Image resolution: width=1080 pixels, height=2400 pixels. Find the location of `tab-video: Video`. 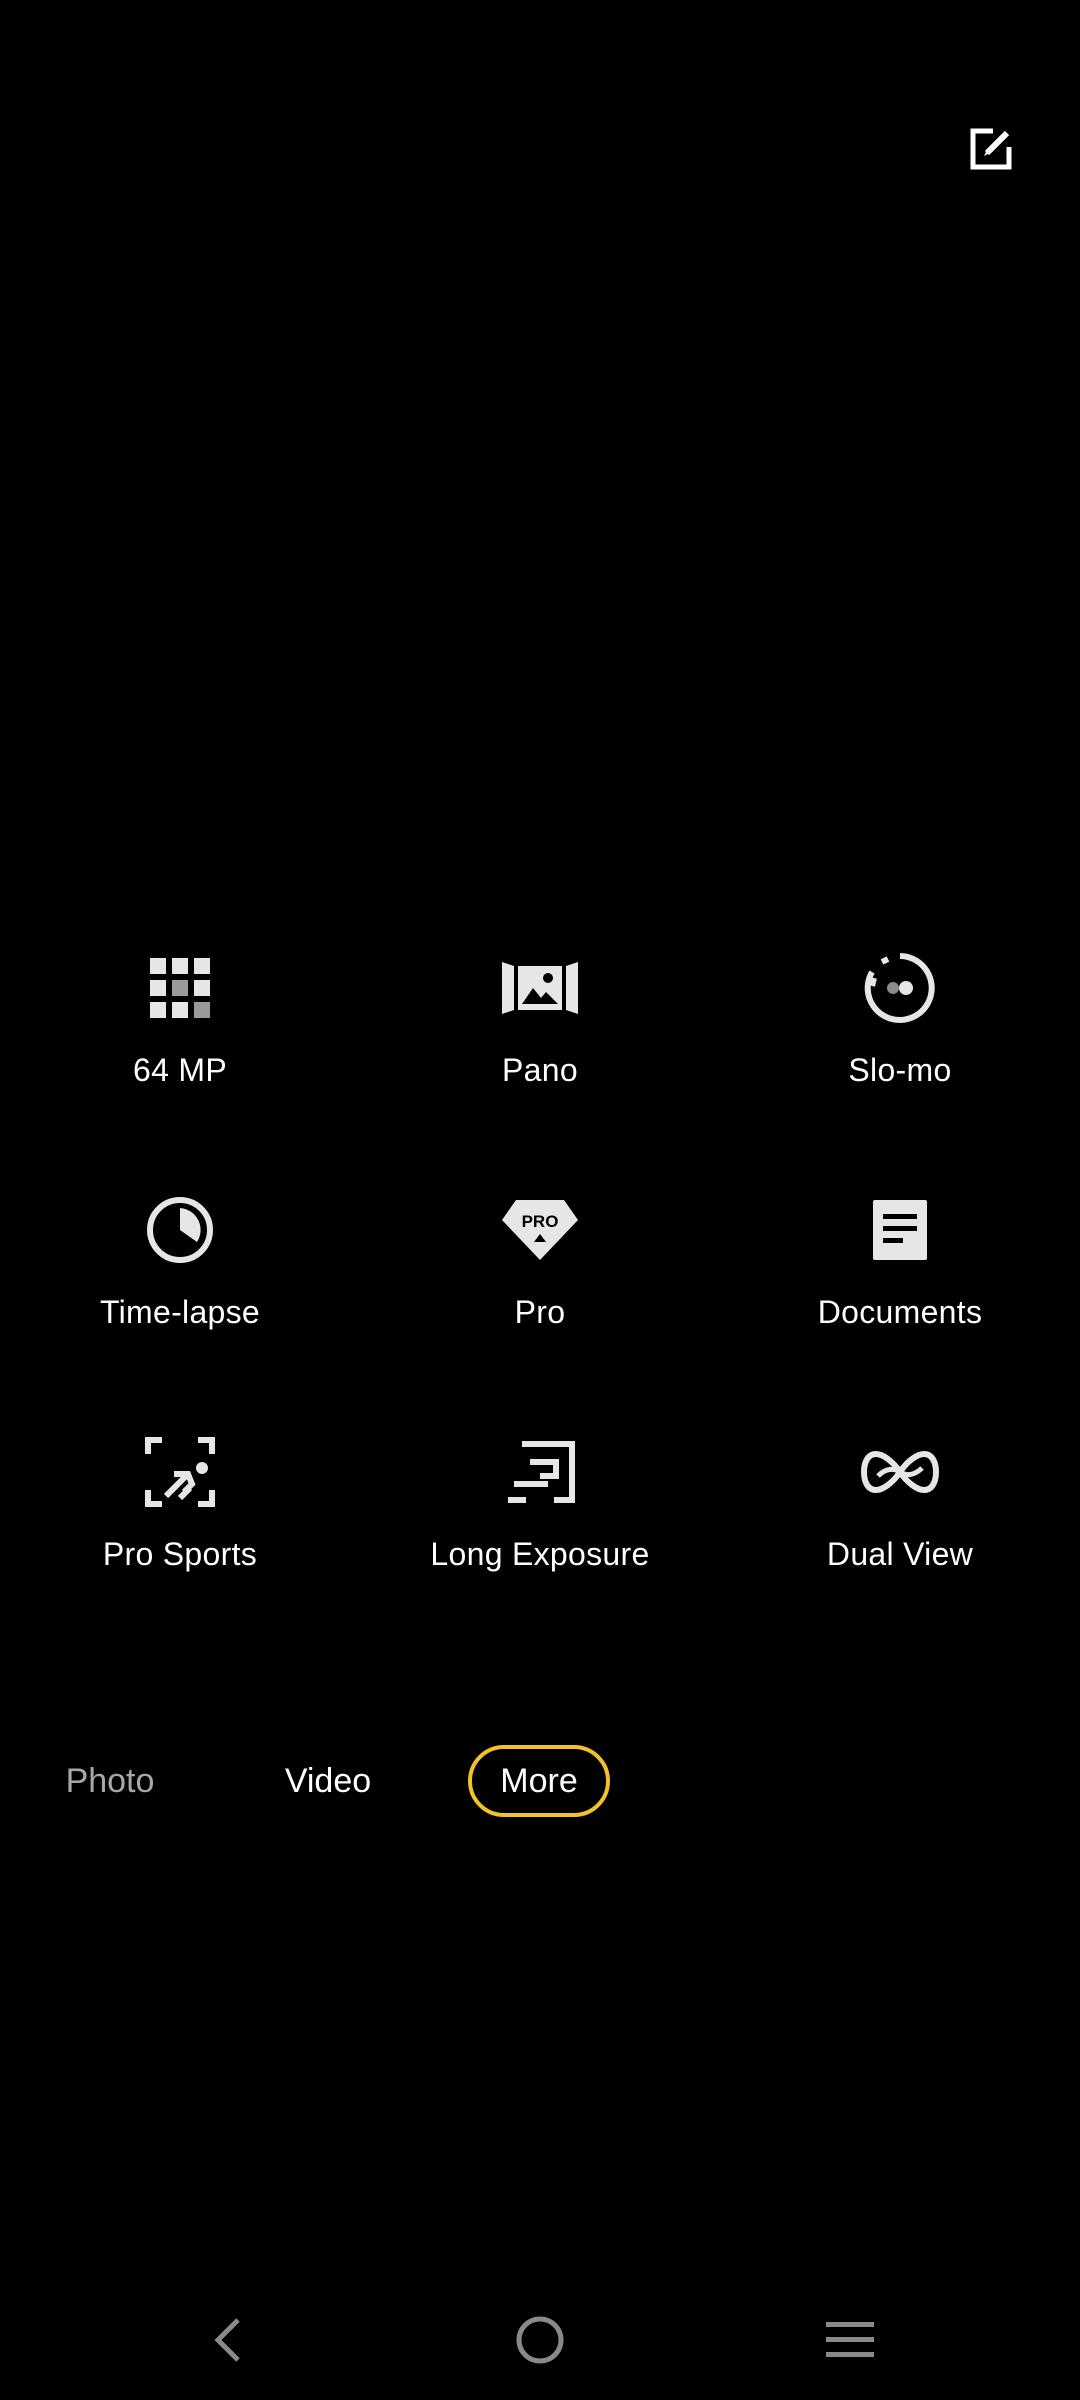

tab-video: Video is located at coordinates (328, 1781).